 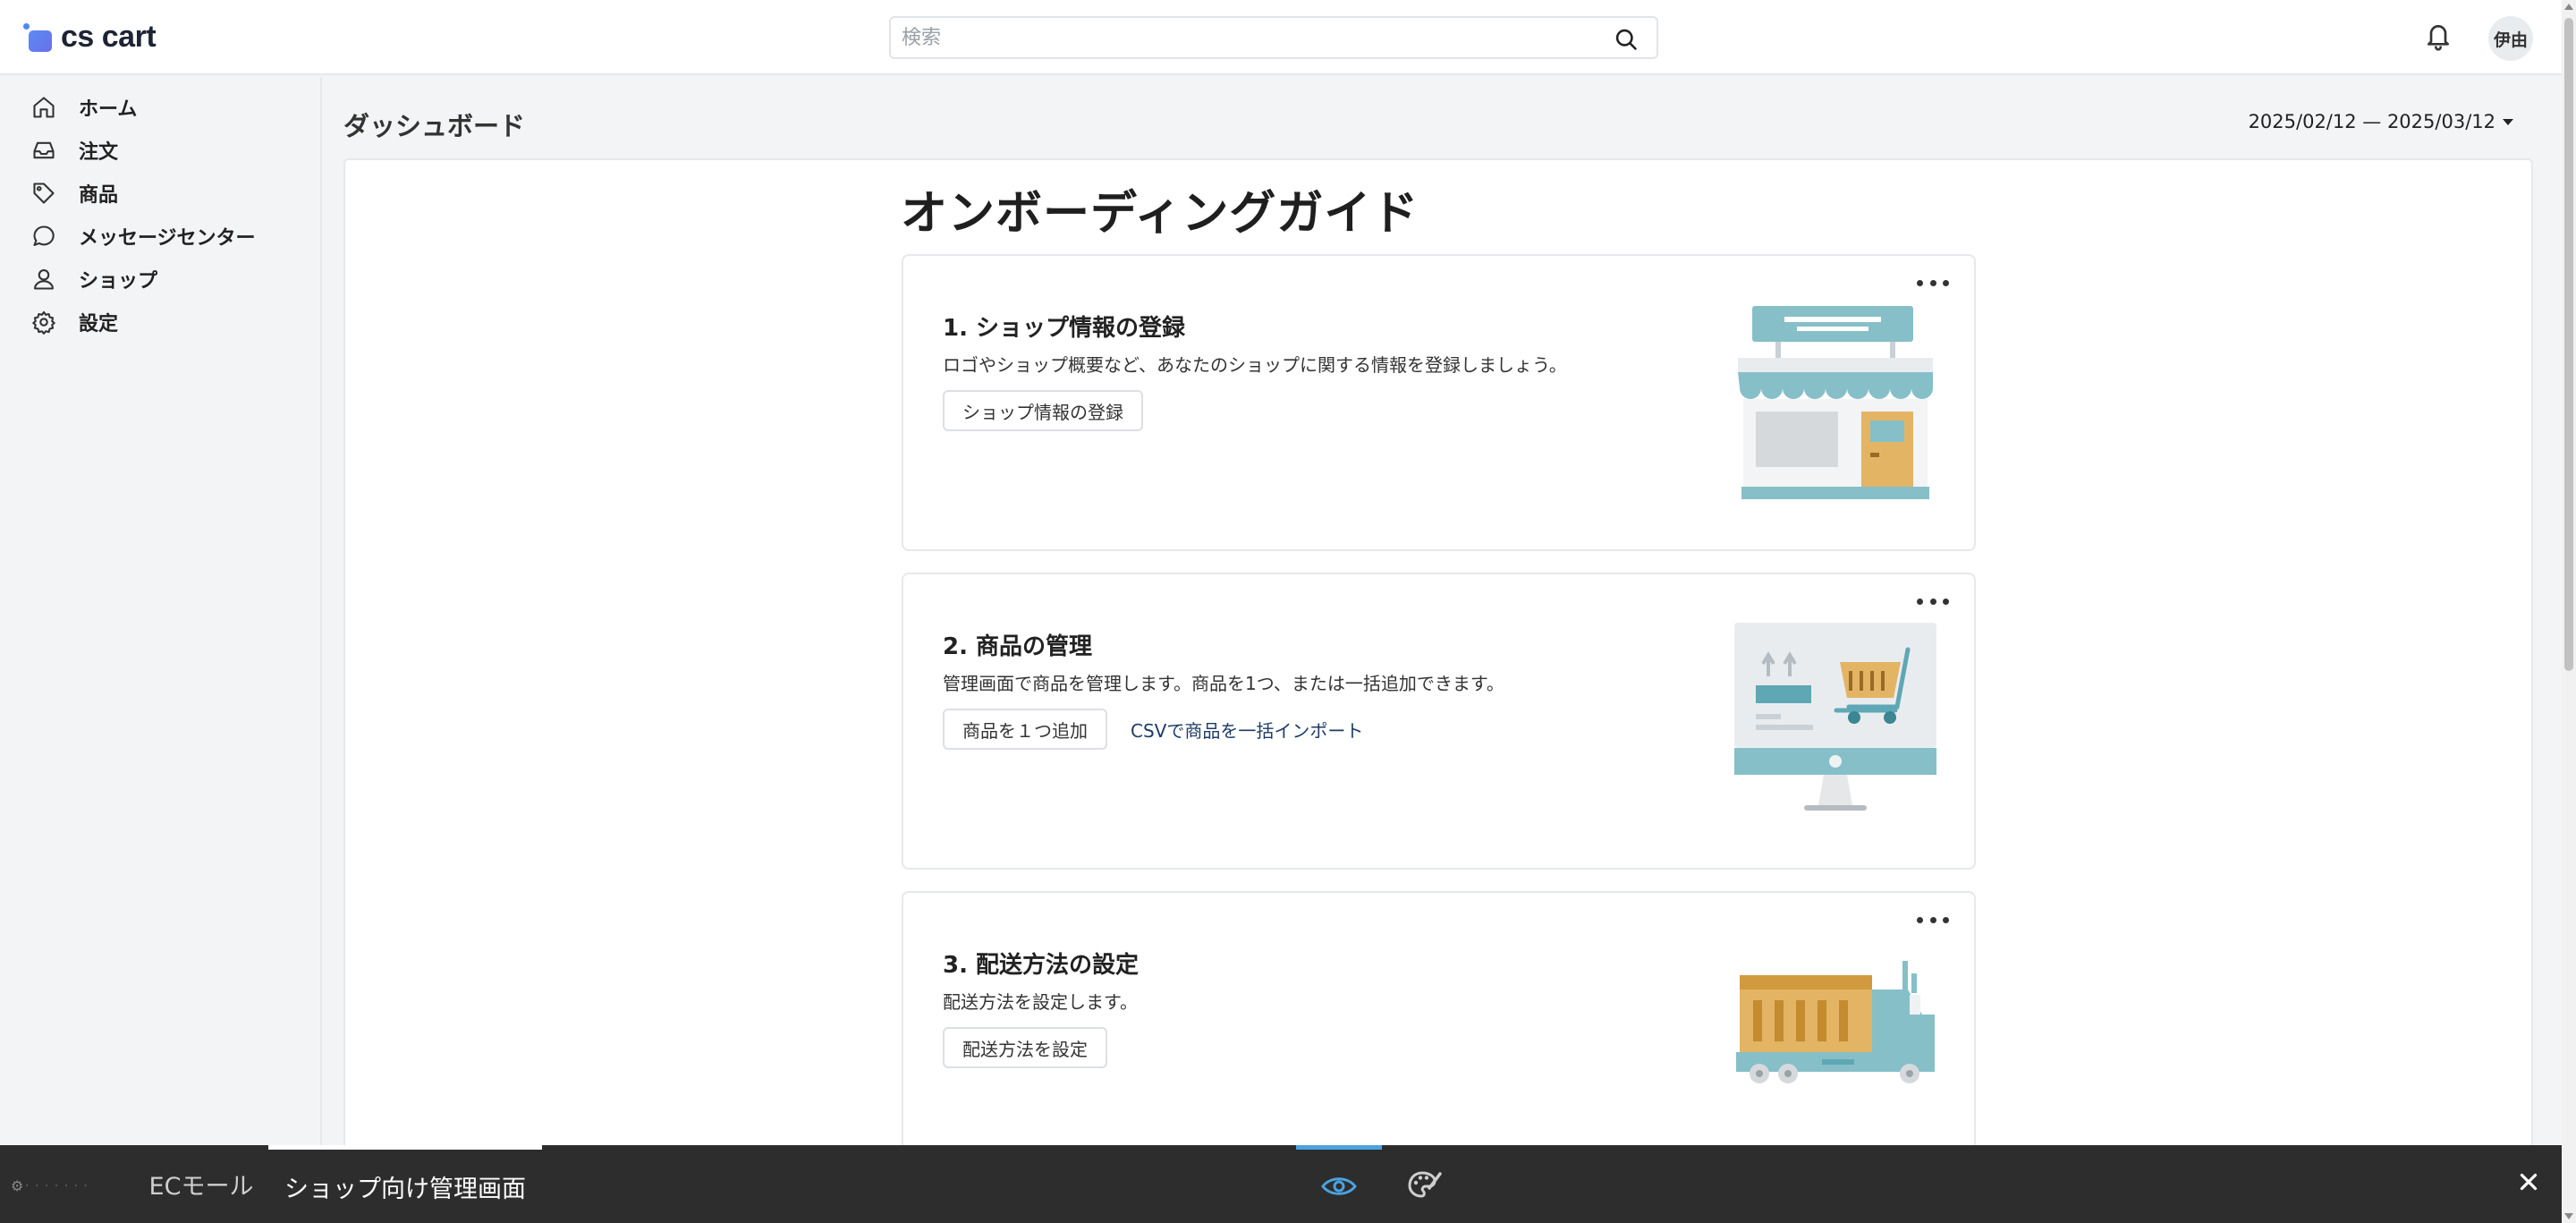 What do you see at coordinates (39, 37) in the screenshot?
I see `logo-mark-icon` at bounding box center [39, 37].